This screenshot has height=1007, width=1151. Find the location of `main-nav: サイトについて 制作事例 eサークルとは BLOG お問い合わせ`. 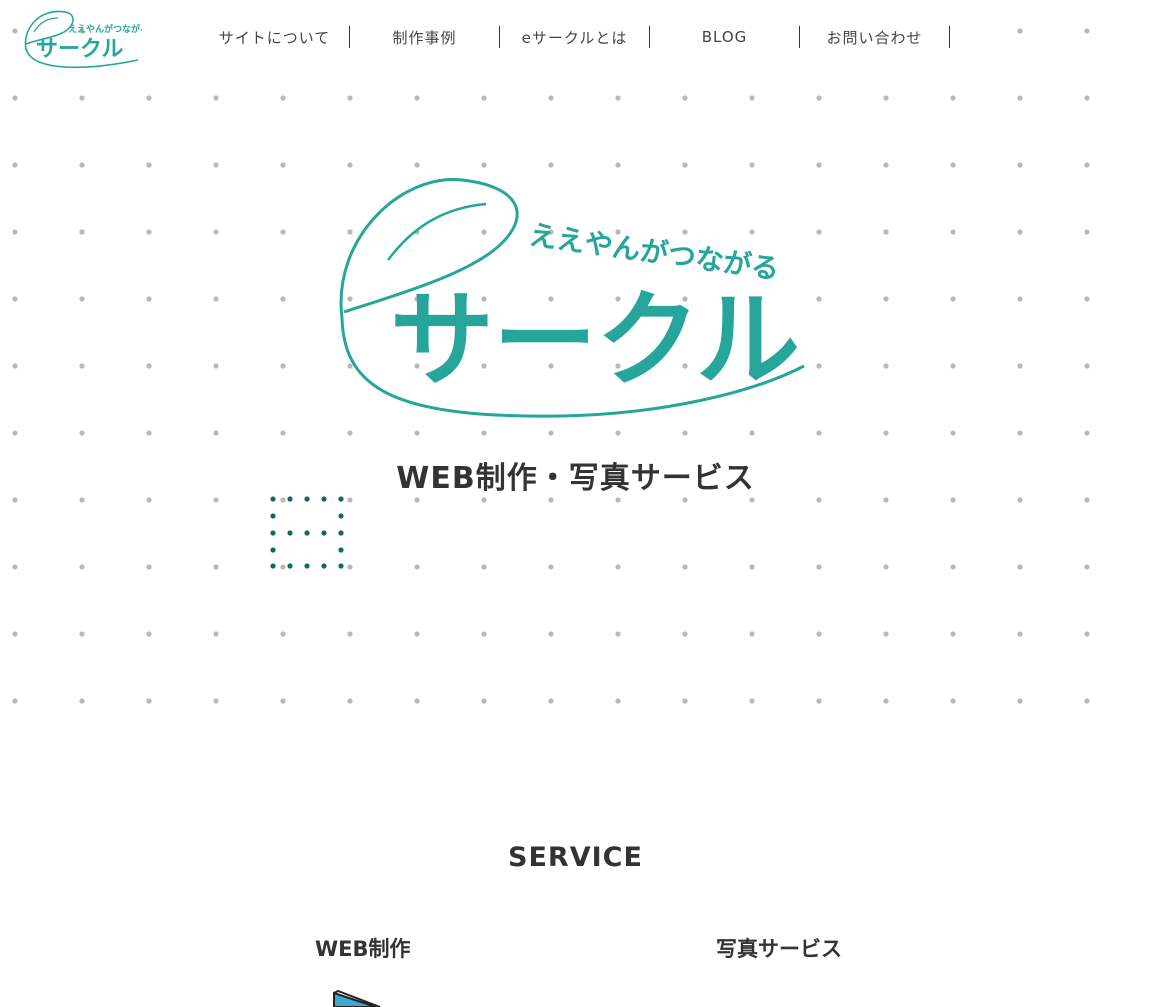

main-nav: サイトについて 制作事例 eサークルとは BLOG お問い合わせ is located at coordinates (575, 38).